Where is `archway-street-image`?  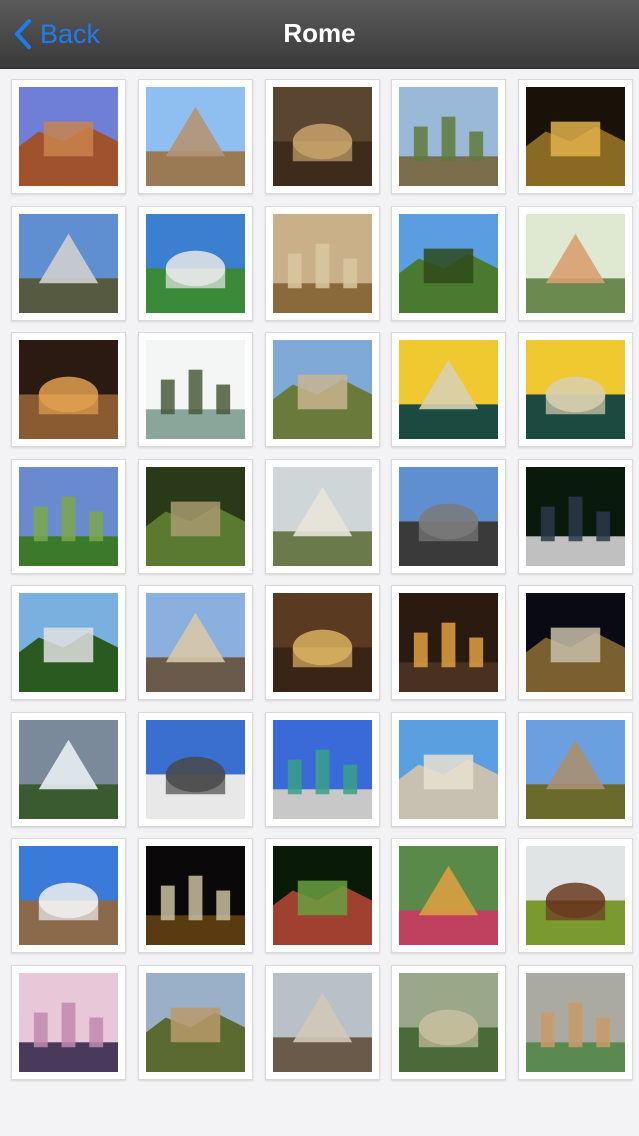 archway-street-image is located at coordinates (68, 389).